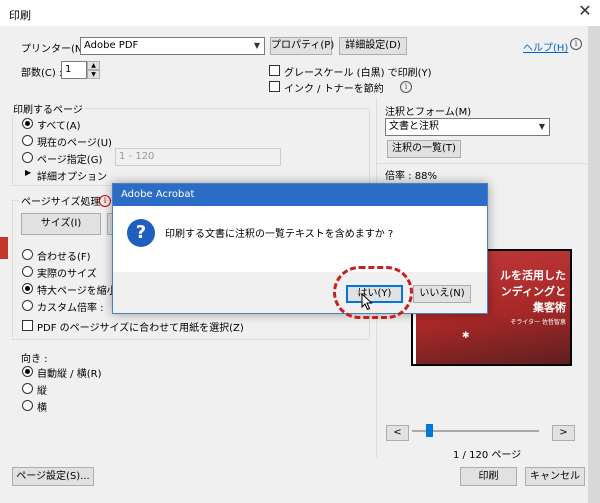 Image resolution: width=600 pixels, height=503 pixels. What do you see at coordinates (61, 224) in the screenshot?
I see `size-button: サイズ(I)` at bounding box center [61, 224].